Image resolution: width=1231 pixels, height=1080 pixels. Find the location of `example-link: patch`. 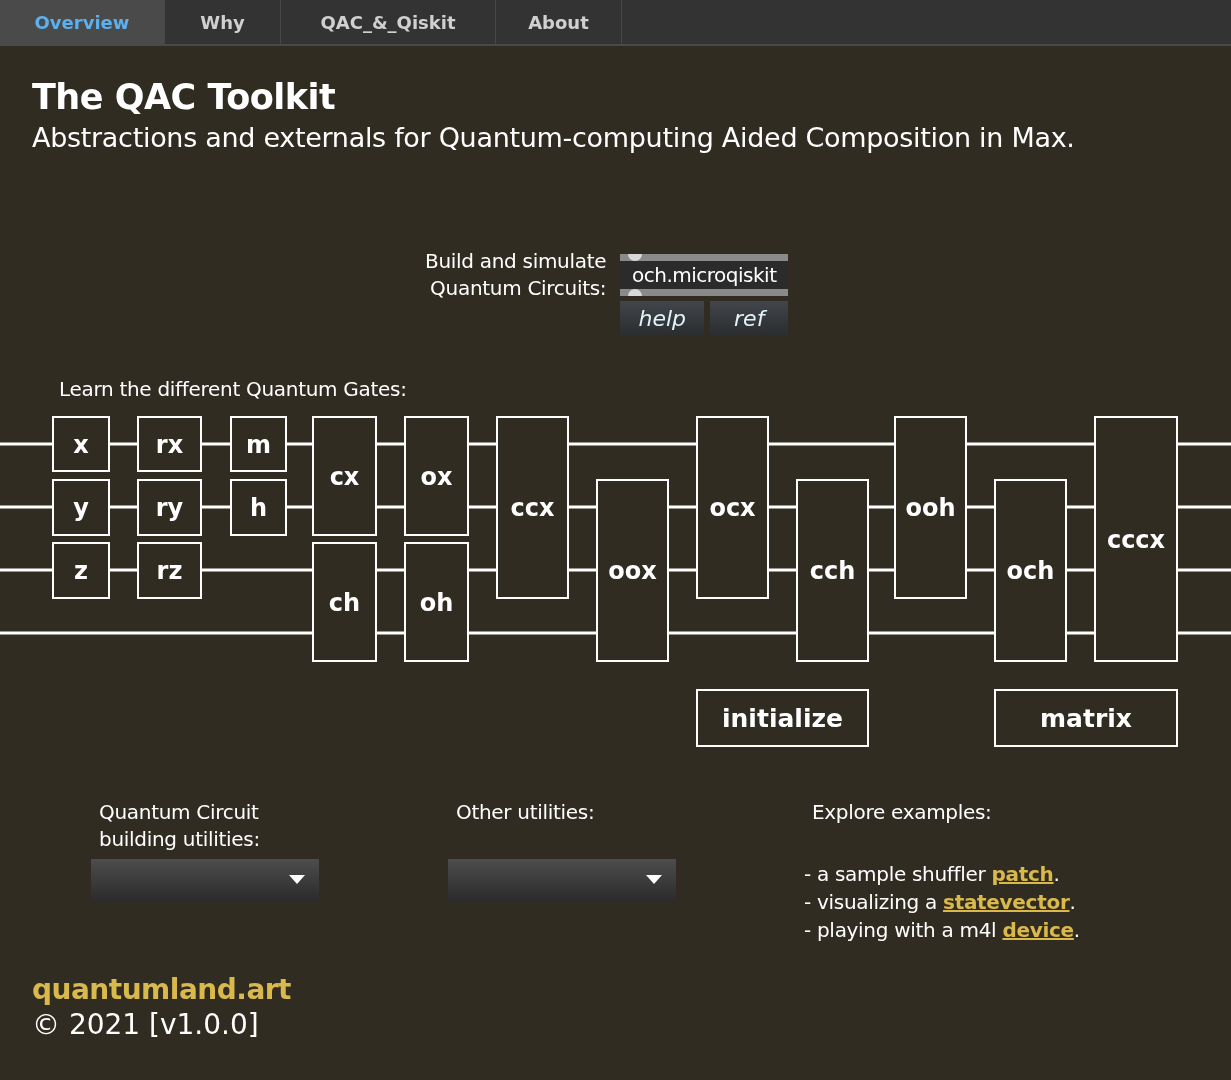

example-link: patch is located at coordinates (1022, 874).